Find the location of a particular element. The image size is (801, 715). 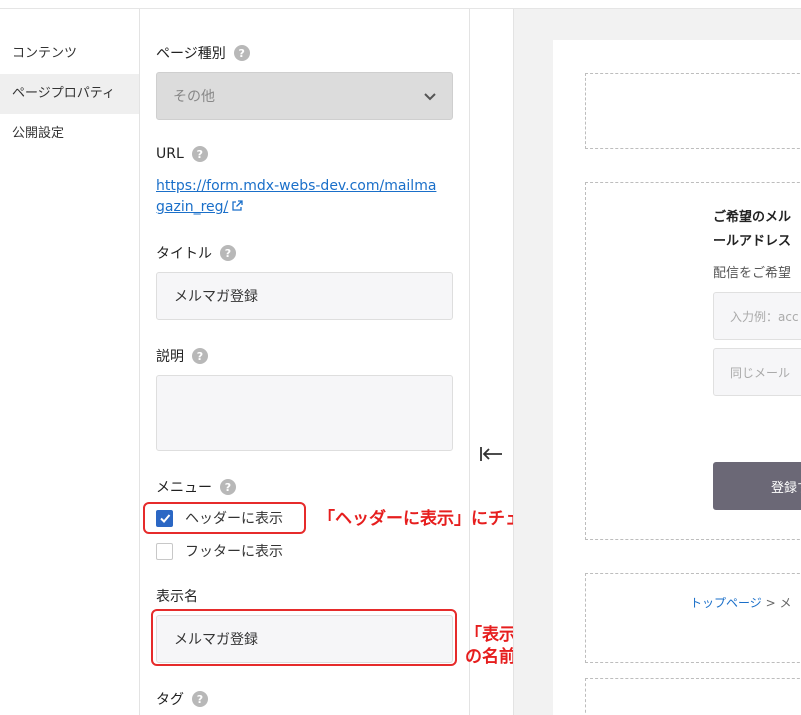

title-input: メルマガ登録 is located at coordinates (304, 296).